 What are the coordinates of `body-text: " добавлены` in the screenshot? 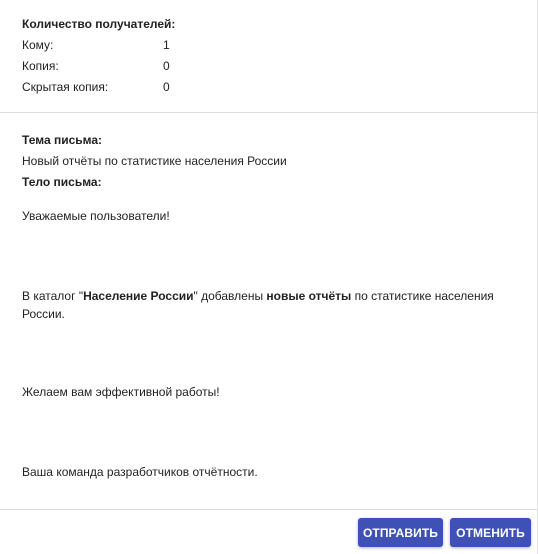 It's located at (230, 296).